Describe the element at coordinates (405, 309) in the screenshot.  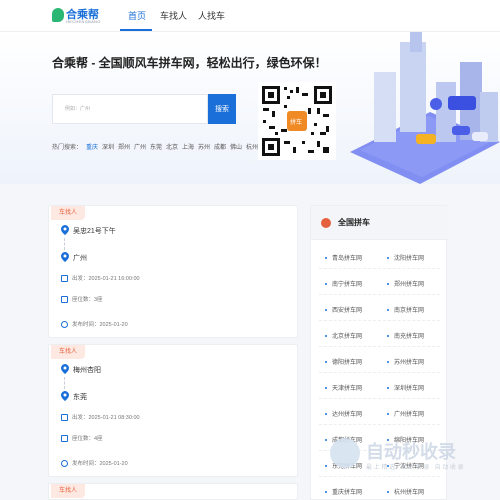
I see `city-carpool-link: 南京拼车网` at that location.